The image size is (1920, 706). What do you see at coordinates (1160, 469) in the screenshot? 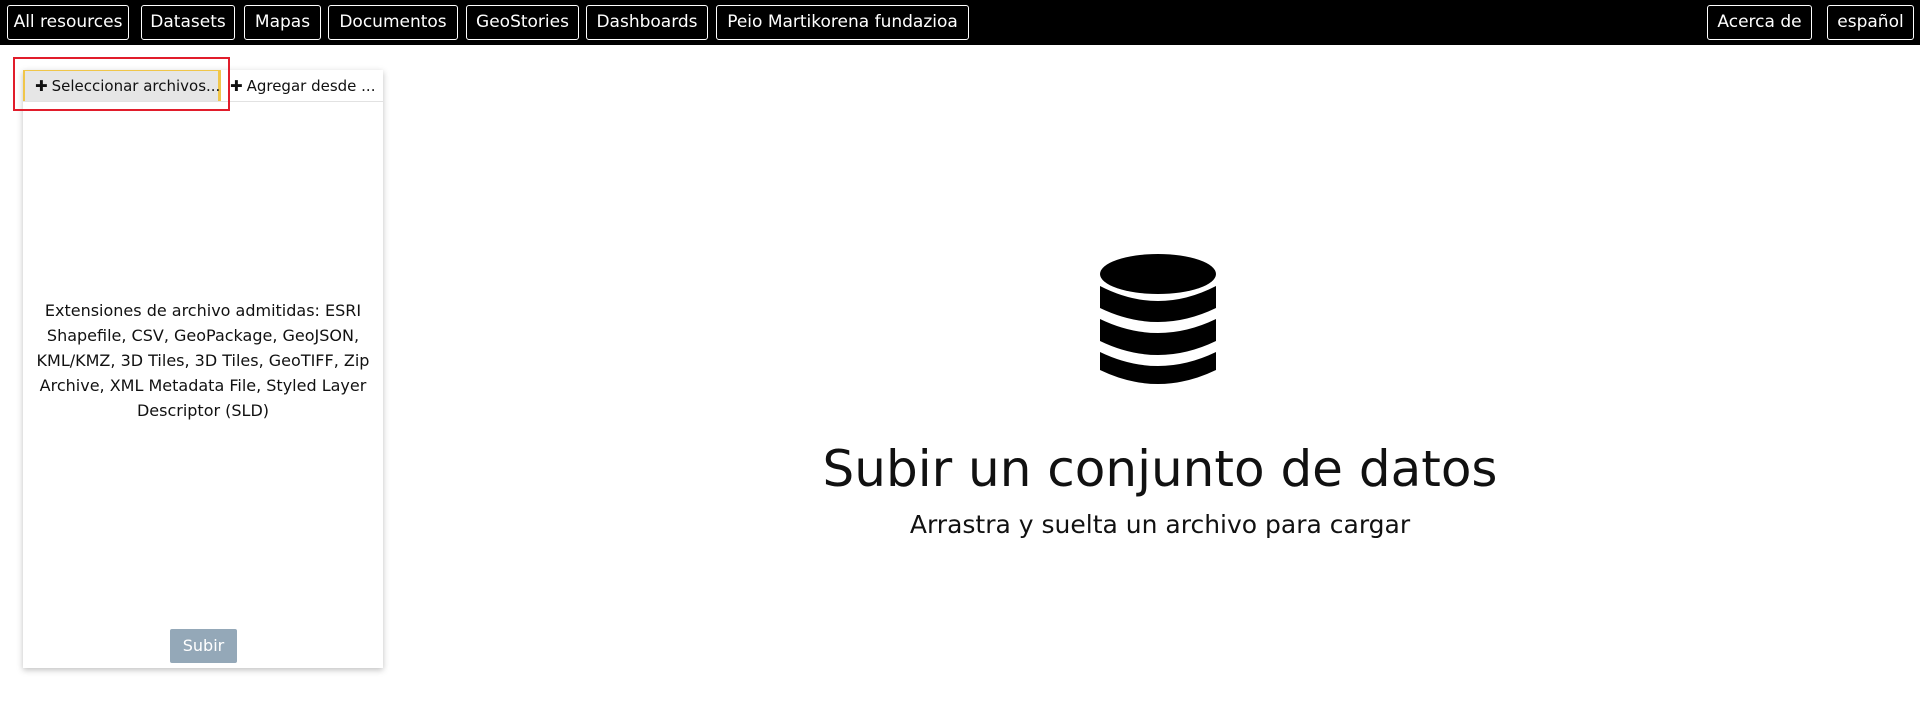
I see `page-title: Subir un conjunto de datos` at bounding box center [1160, 469].